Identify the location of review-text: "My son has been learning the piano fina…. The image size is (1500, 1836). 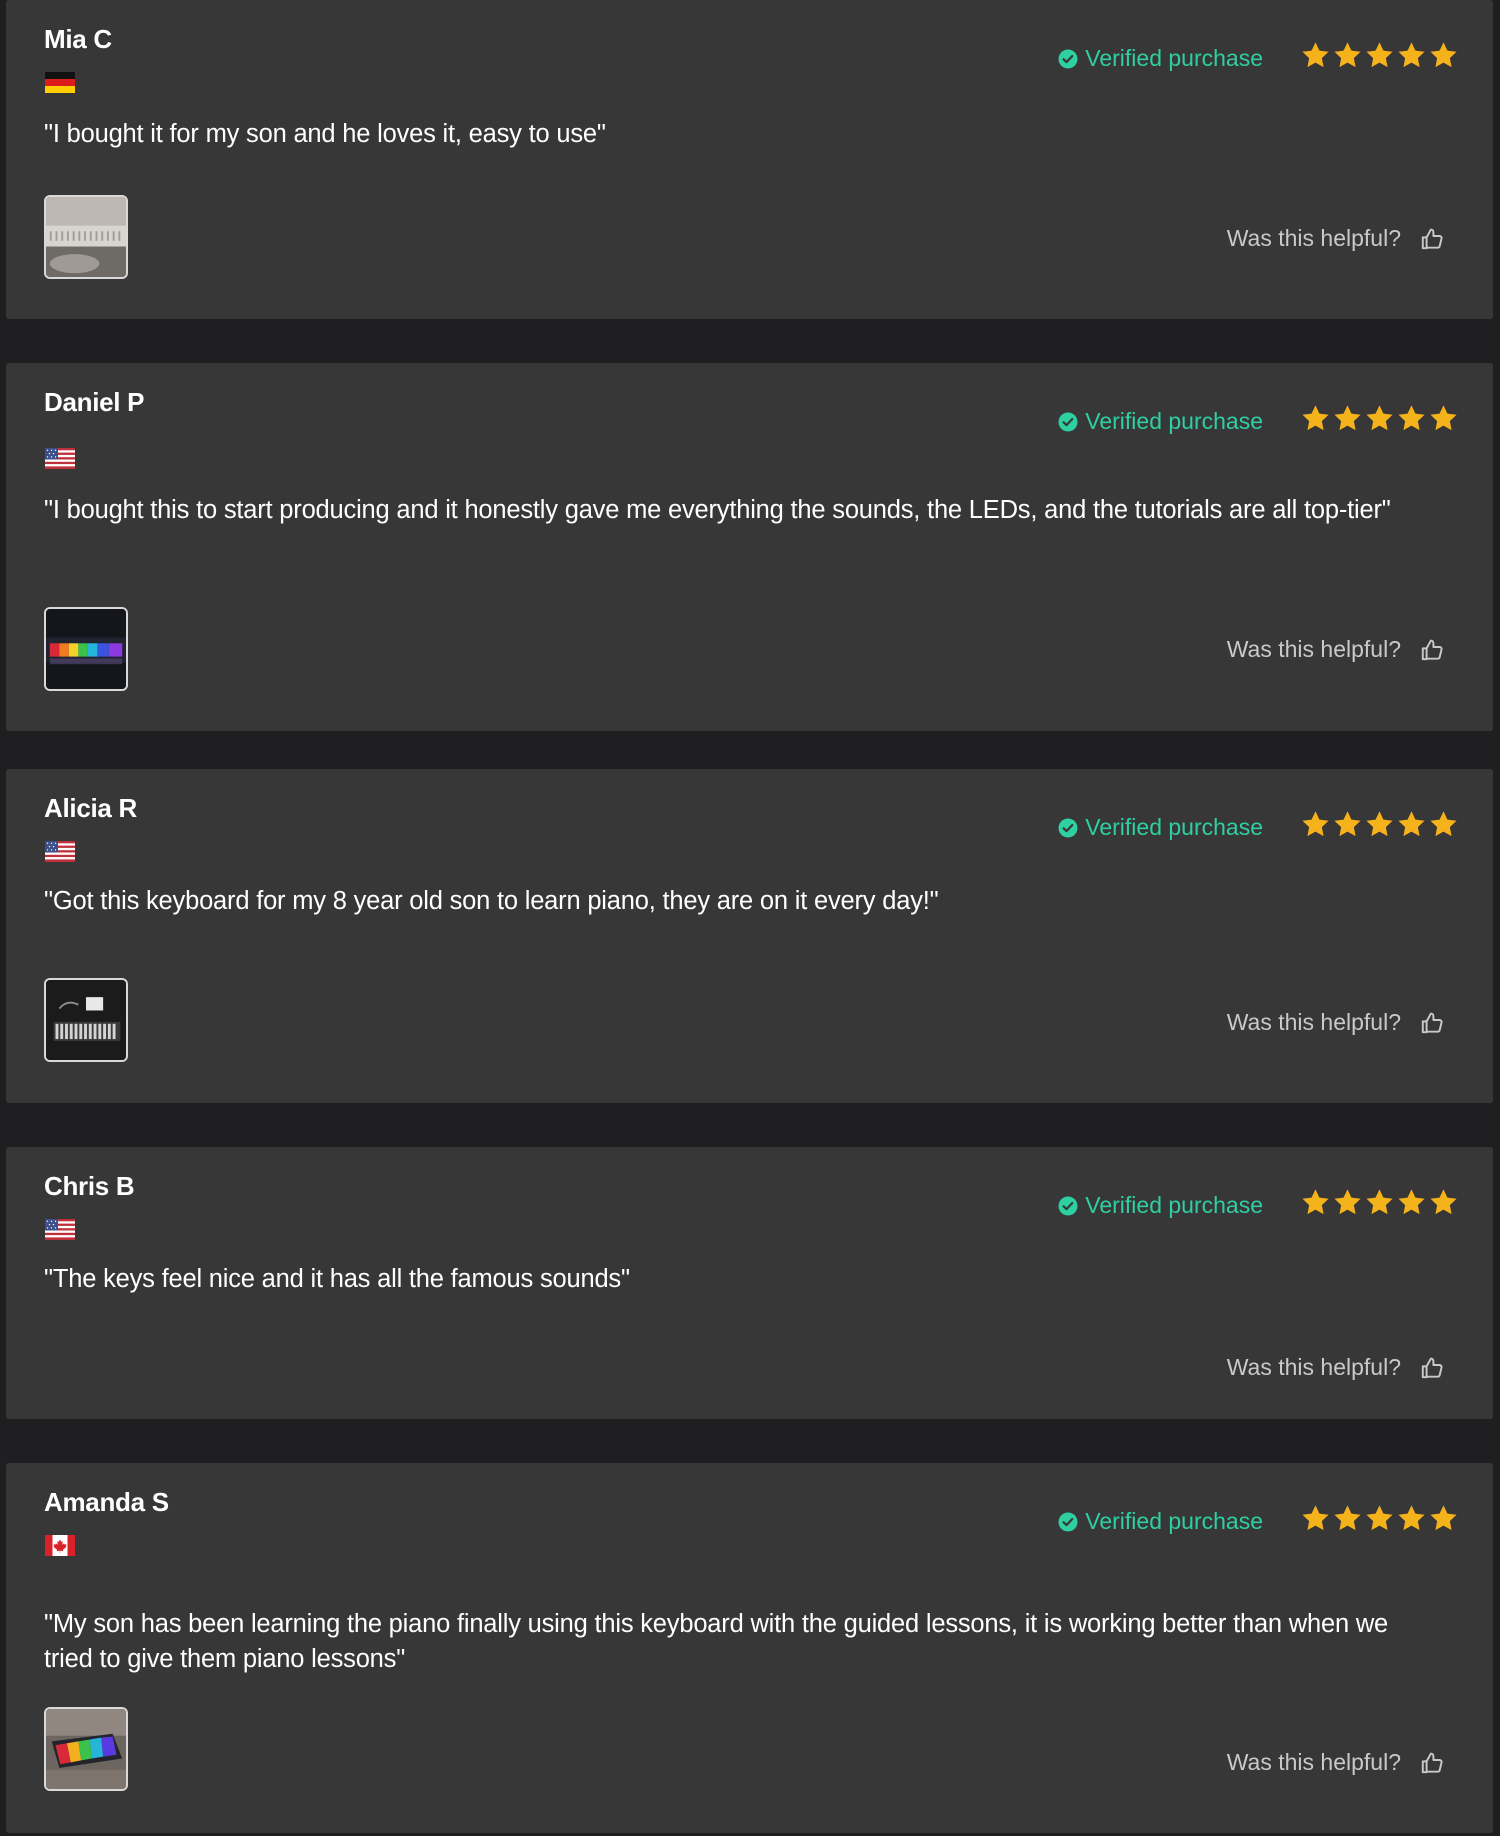
(716, 1641).